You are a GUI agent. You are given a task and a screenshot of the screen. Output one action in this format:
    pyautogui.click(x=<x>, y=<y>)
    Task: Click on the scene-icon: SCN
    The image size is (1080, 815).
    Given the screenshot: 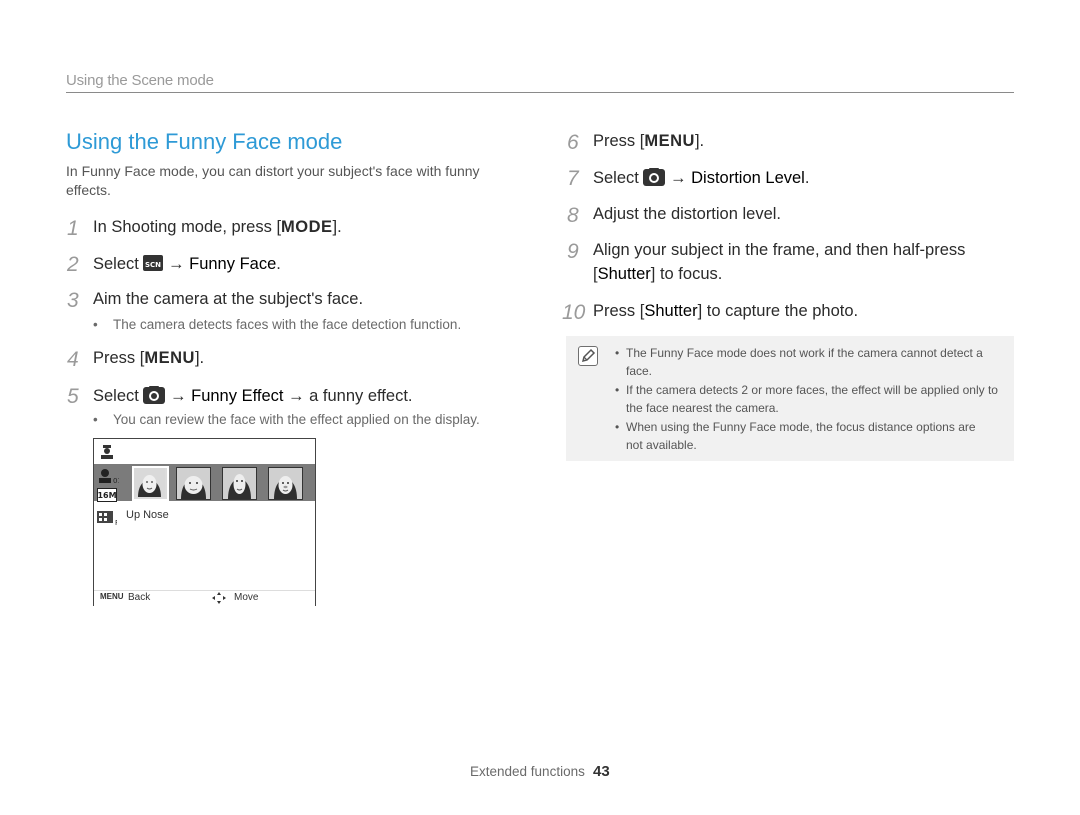 What is the action you would take?
    pyautogui.click(x=153, y=265)
    